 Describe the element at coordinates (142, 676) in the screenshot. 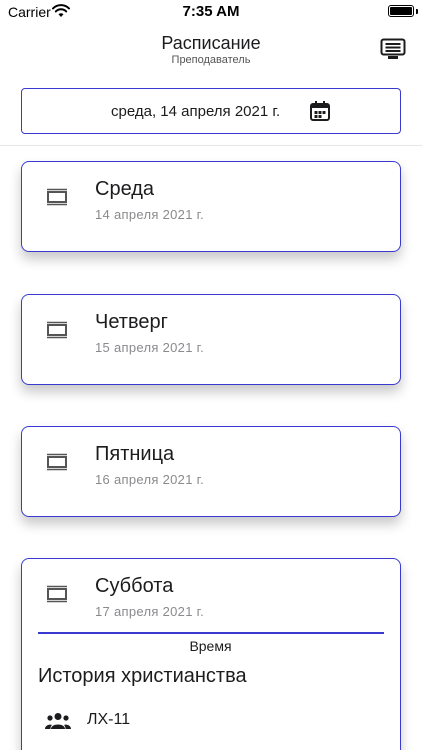

I see `lesson-title: История христианства` at that location.